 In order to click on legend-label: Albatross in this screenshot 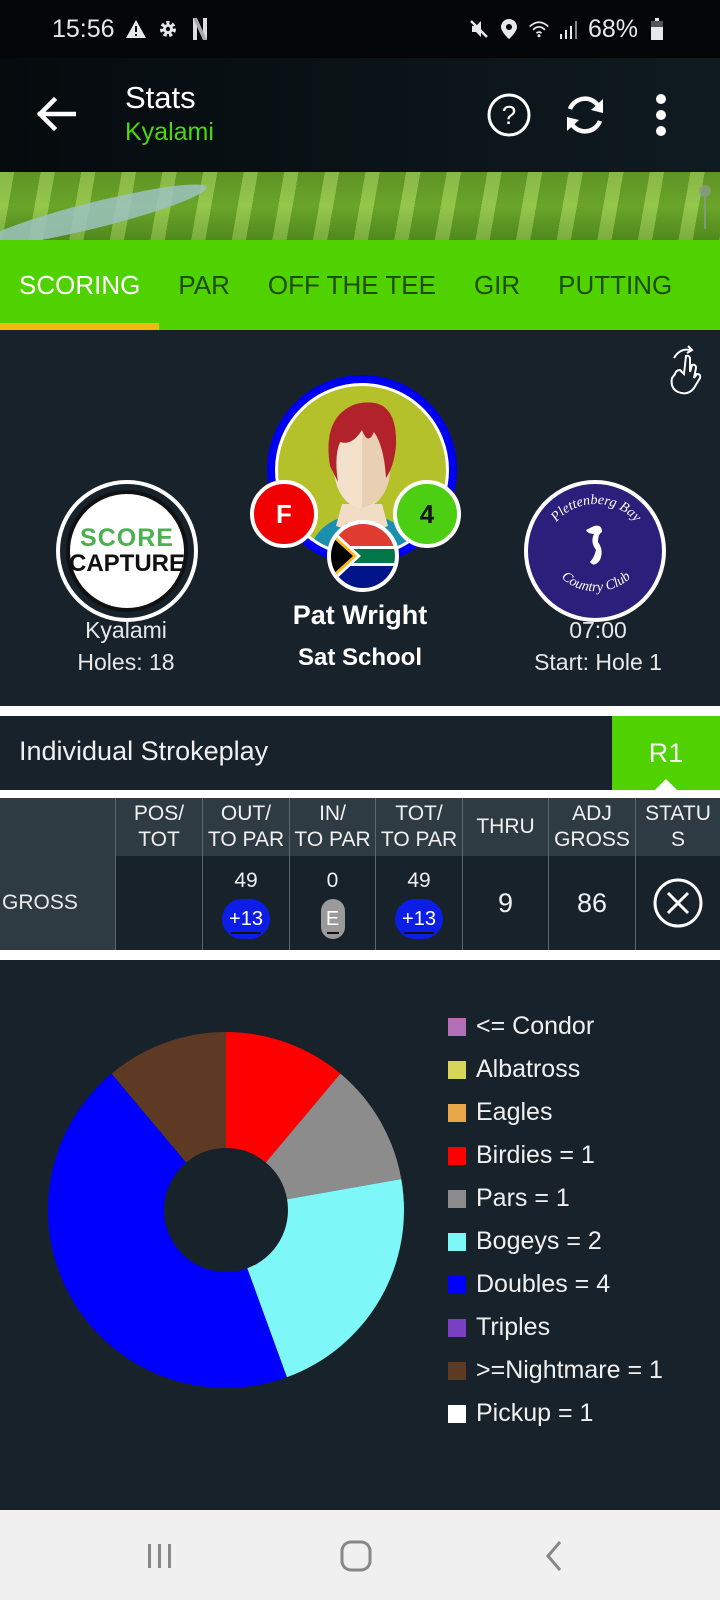, I will do `click(528, 1069)`.